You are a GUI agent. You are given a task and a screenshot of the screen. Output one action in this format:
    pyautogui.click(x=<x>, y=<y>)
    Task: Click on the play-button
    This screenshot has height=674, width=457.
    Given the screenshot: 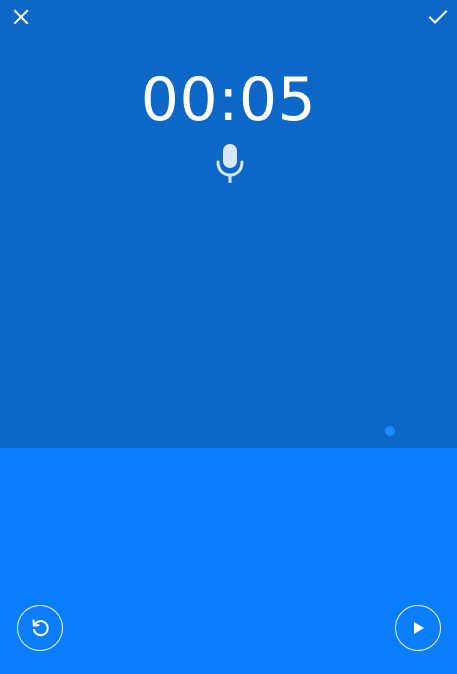 What is the action you would take?
    pyautogui.click(x=418, y=628)
    